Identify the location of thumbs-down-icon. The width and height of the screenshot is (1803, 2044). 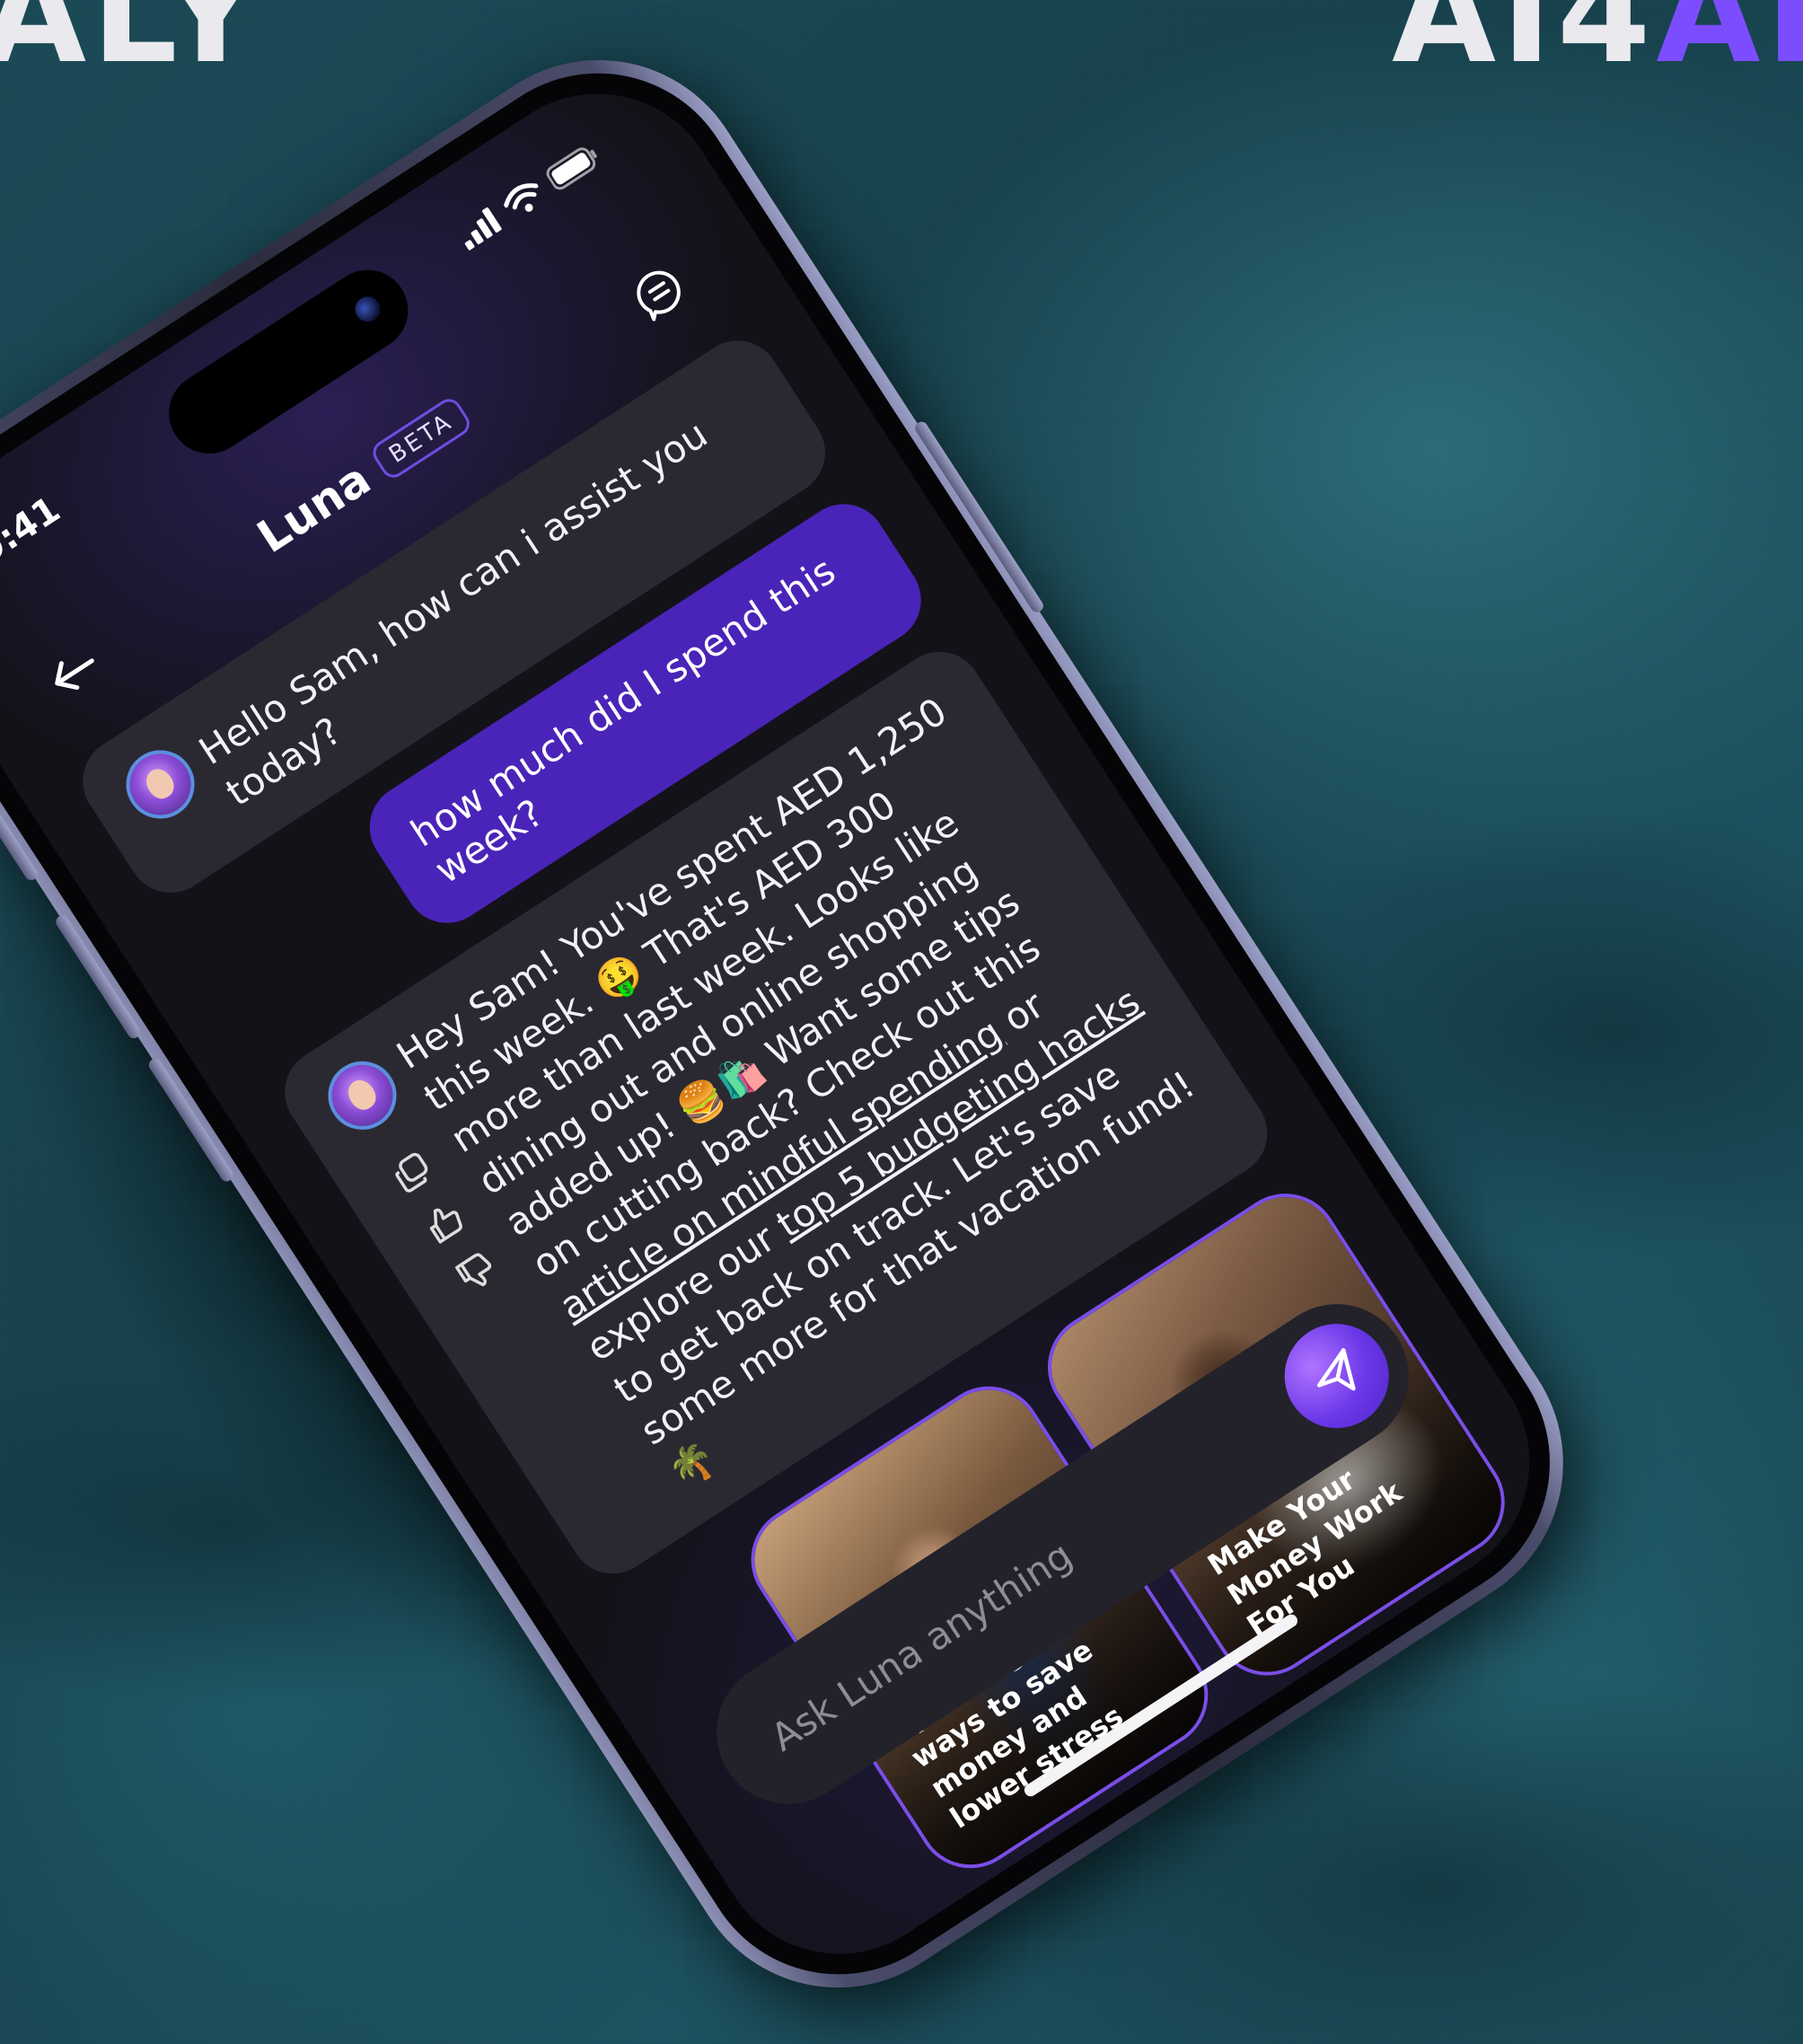
(473, 1270).